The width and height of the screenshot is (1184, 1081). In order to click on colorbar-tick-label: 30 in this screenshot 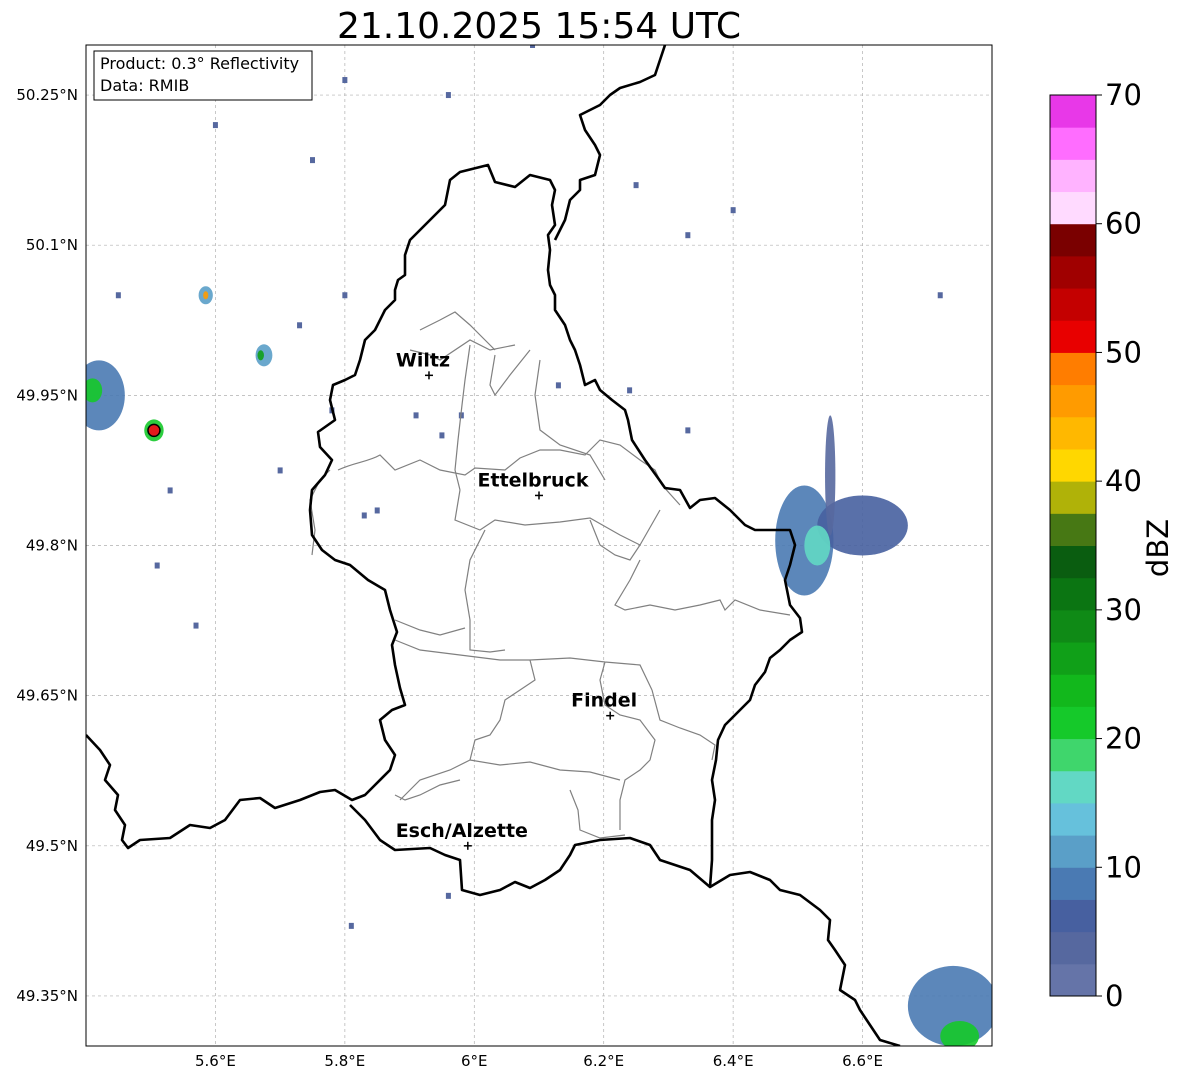, I will do `click(1123, 610)`.